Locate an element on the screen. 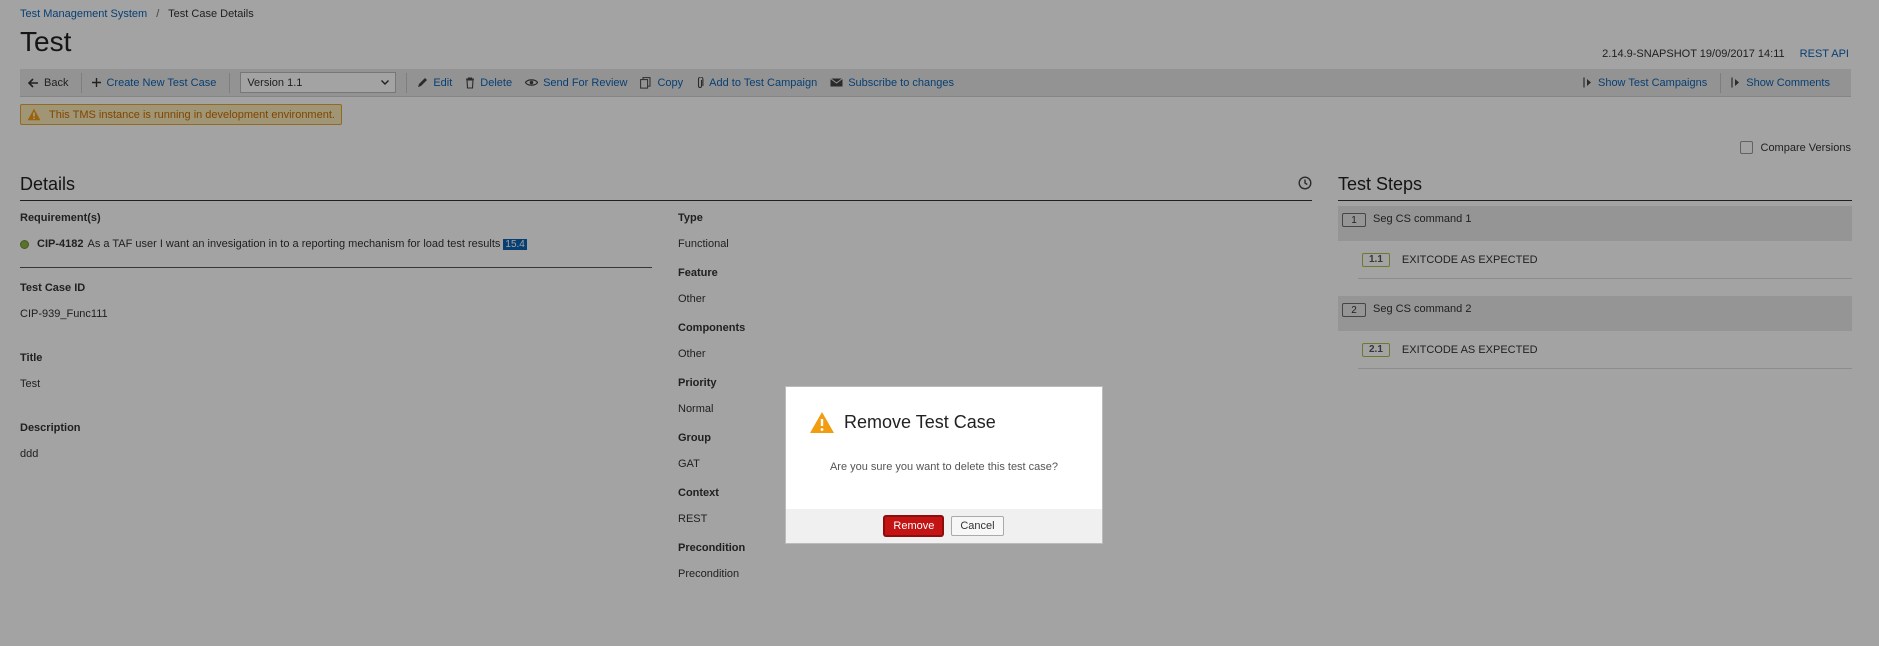 The width and height of the screenshot is (1879, 646). dialog-footer: Remove Cancel is located at coordinates (944, 526).